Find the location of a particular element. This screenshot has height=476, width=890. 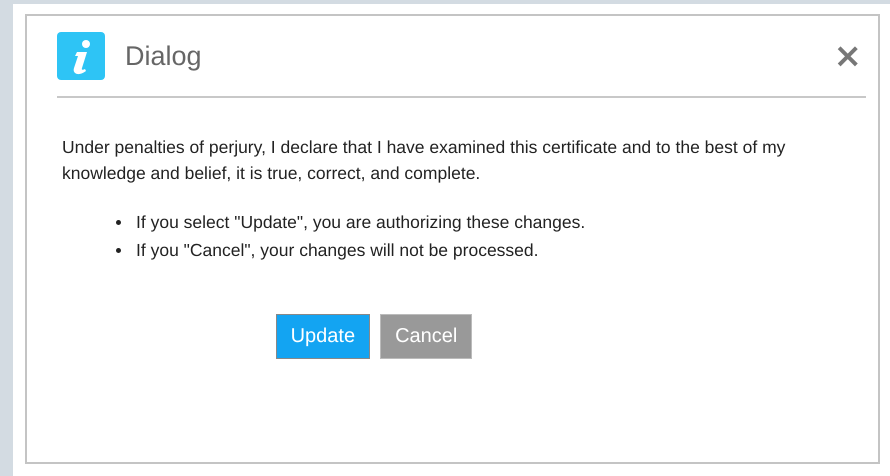

dialog-title: Dialog is located at coordinates (164, 56).